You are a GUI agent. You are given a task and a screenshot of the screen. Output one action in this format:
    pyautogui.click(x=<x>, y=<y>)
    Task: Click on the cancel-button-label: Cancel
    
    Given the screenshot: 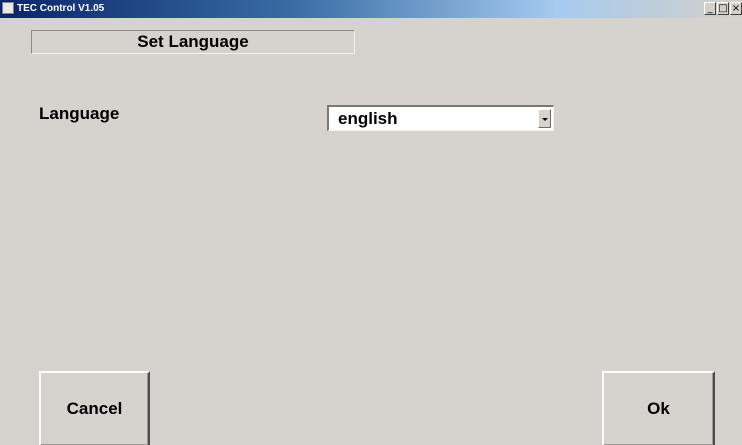 What is the action you would take?
    pyautogui.click(x=94, y=408)
    